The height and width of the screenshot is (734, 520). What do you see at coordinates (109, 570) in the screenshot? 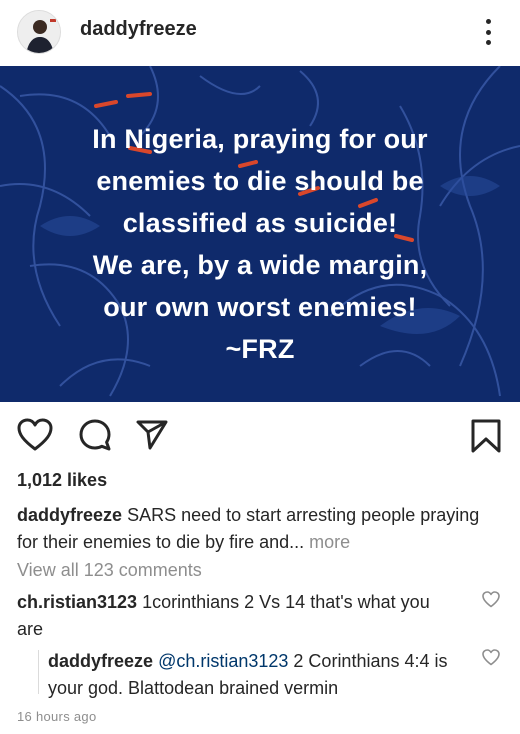
I see `view-all-comments-link: View all 123 comments` at bounding box center [109, 570].